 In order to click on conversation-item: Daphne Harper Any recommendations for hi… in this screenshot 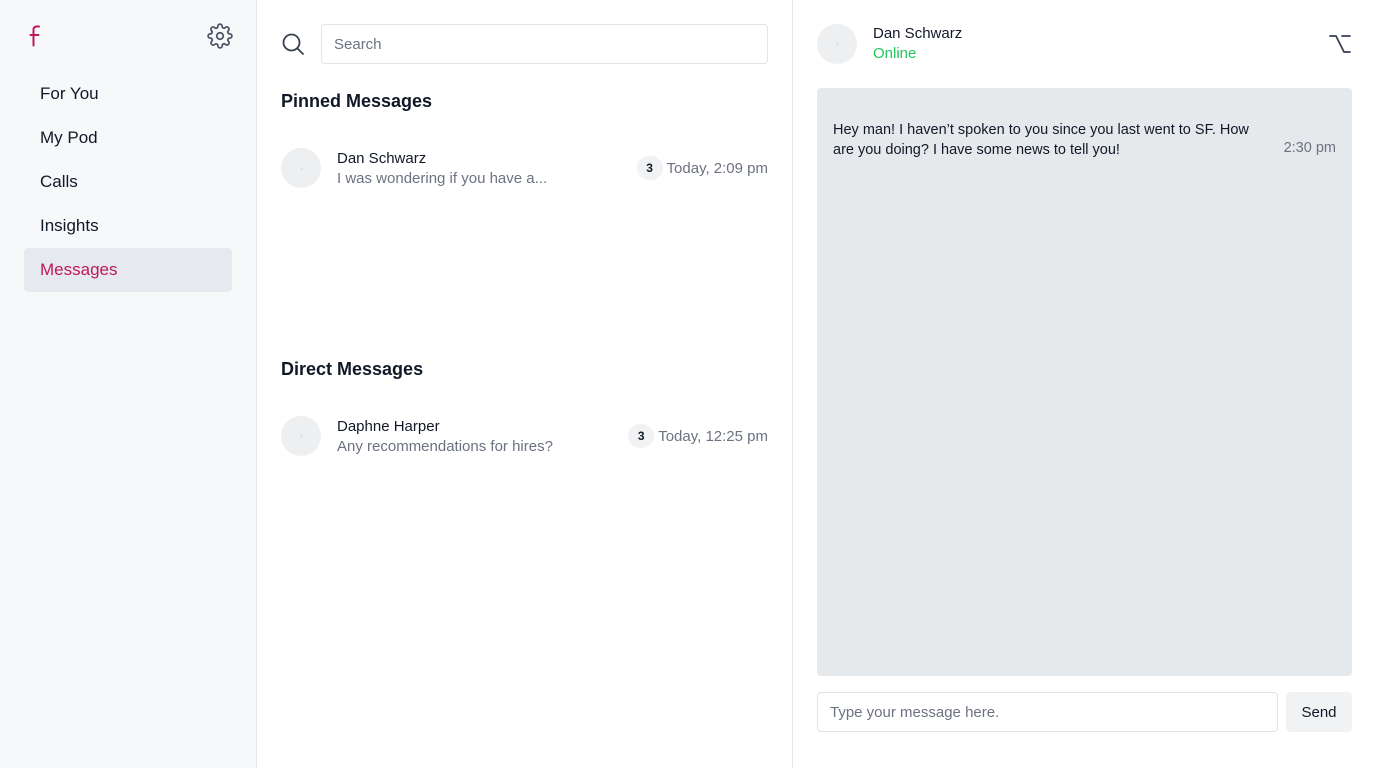, I will do `click(524, 436)`.